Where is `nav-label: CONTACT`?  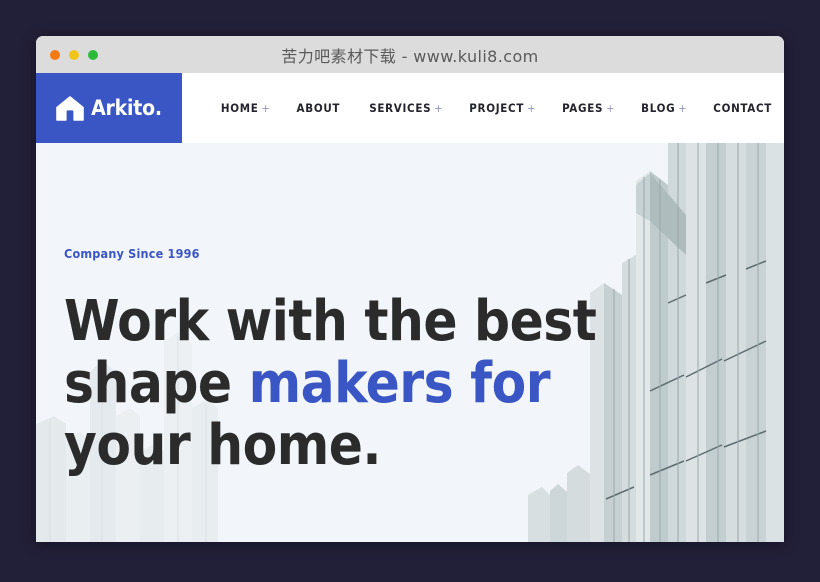
nav-label: CONTACT is located at coordinates (743, 108).